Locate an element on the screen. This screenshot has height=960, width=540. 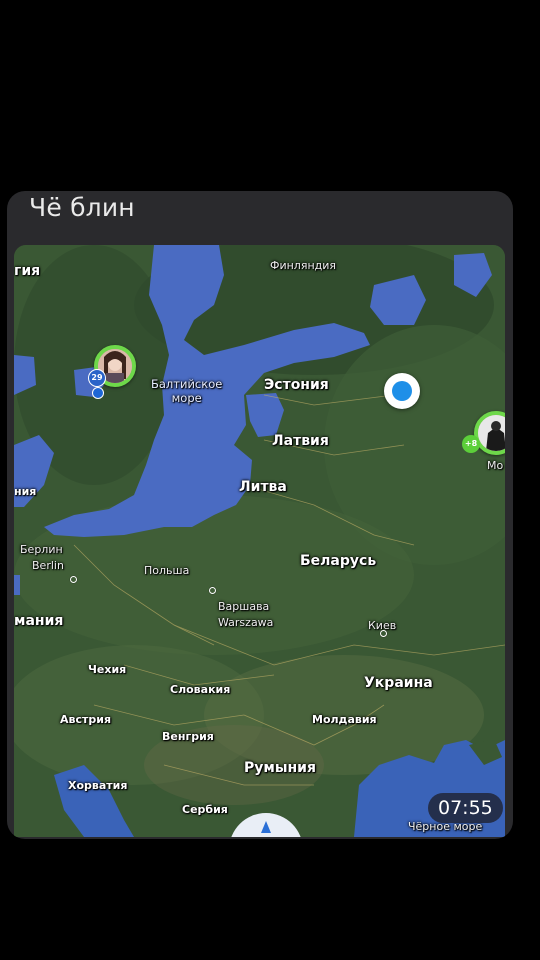
kiev-dot is located at coordinates (383, 633).